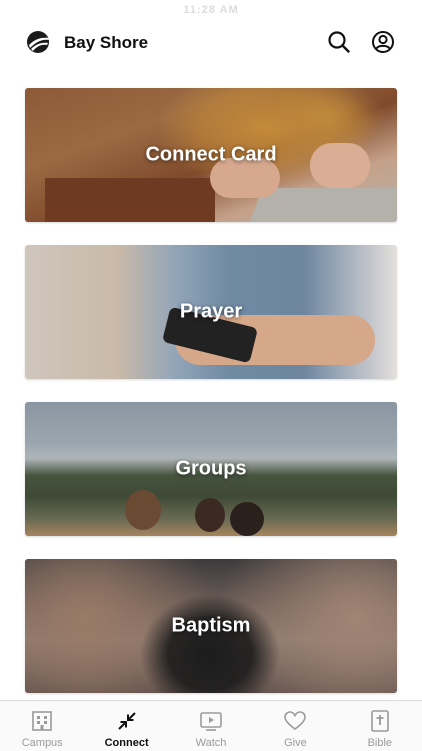  I want to click on tab-watch: Watch, so click(211, 726).